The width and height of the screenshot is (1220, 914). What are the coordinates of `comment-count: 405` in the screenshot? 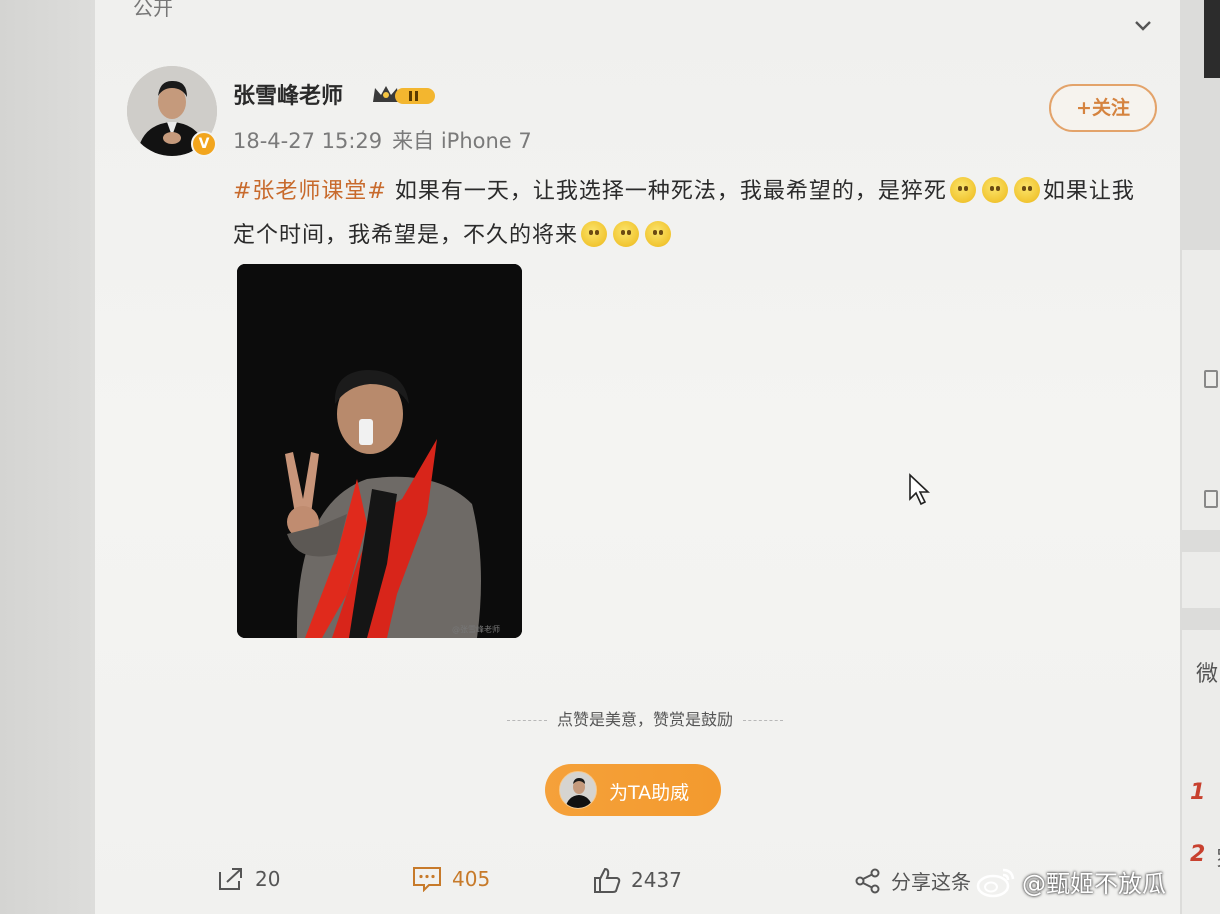 It's located at (471, 879).